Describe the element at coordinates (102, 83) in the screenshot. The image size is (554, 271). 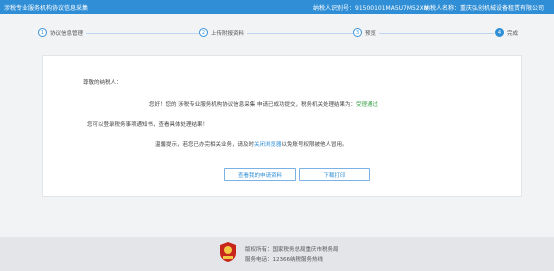
I see `greeting-text: 尊敬的纳税人：` at that location.